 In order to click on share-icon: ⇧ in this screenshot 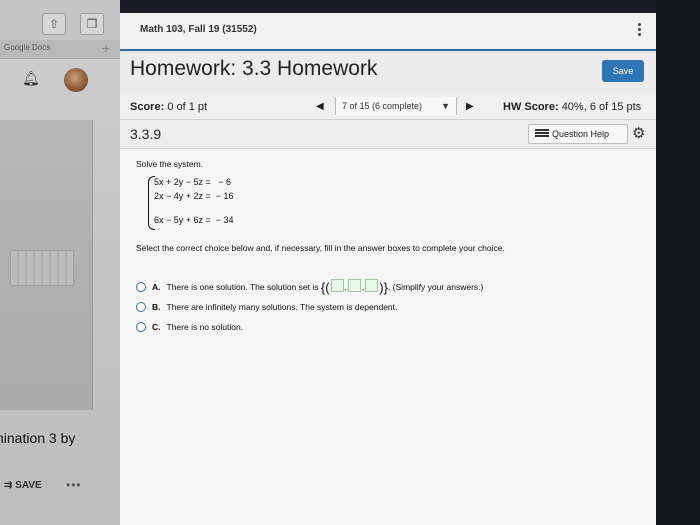, I will do `click(54, 24)`.